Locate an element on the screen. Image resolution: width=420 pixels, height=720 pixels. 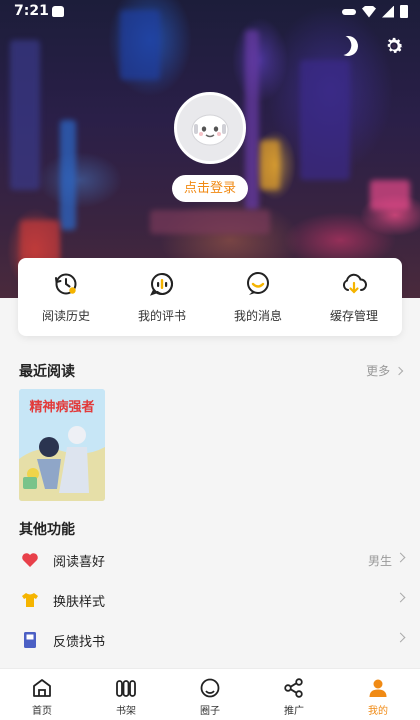
history-icon is located at coordinates (66, 284).